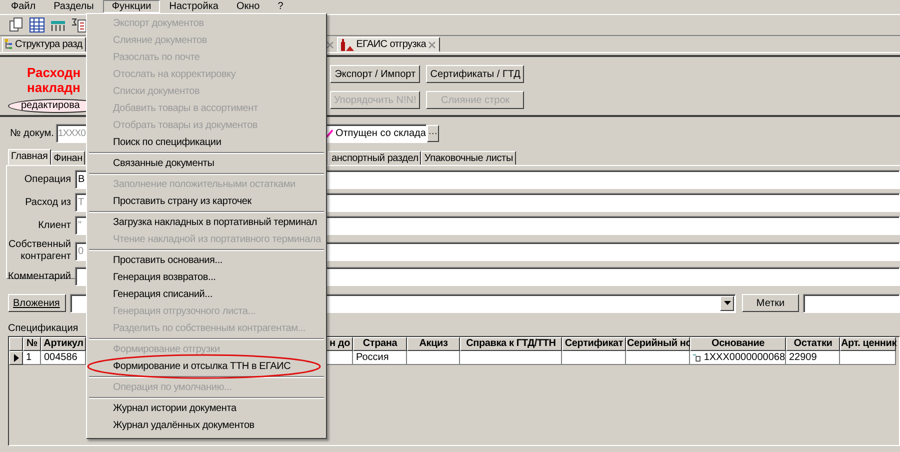 This screenshot has height=452, width=900. I want to click on document-tab: ЕГАИС отгрузка, so click(388, 44).